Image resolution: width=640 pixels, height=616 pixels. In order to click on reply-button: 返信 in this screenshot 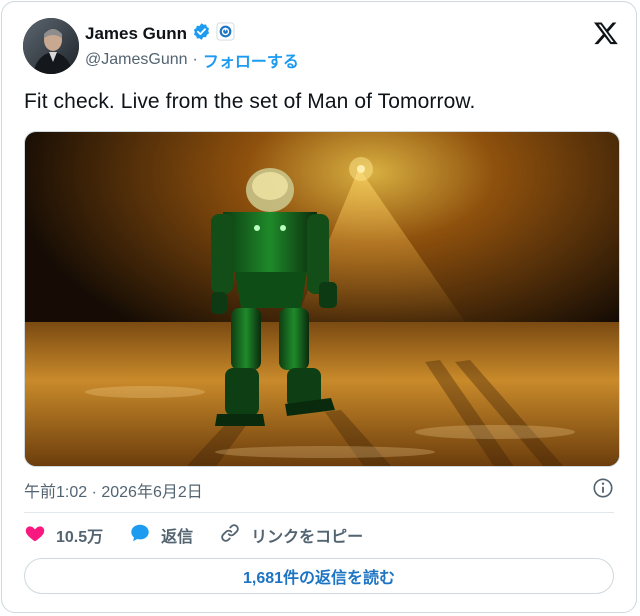, I will do `click(161, 535)`.